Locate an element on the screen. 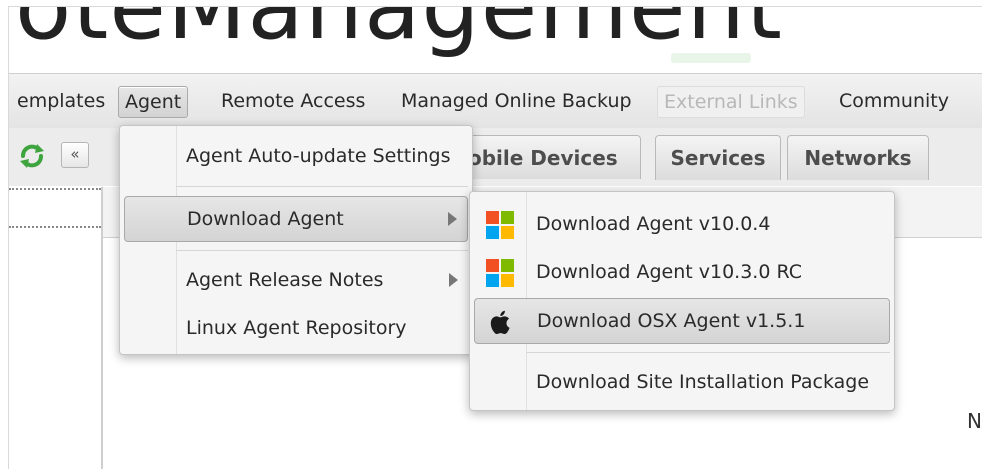 This screenshot has width=982, height=469. menu-item-label: Linux Agent Repository is located at coordinates (296, 328).